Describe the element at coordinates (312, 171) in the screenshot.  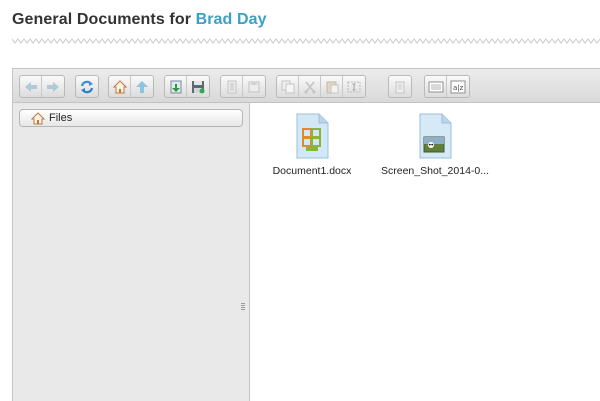
I see `file-name: Document1.docx` at that location.